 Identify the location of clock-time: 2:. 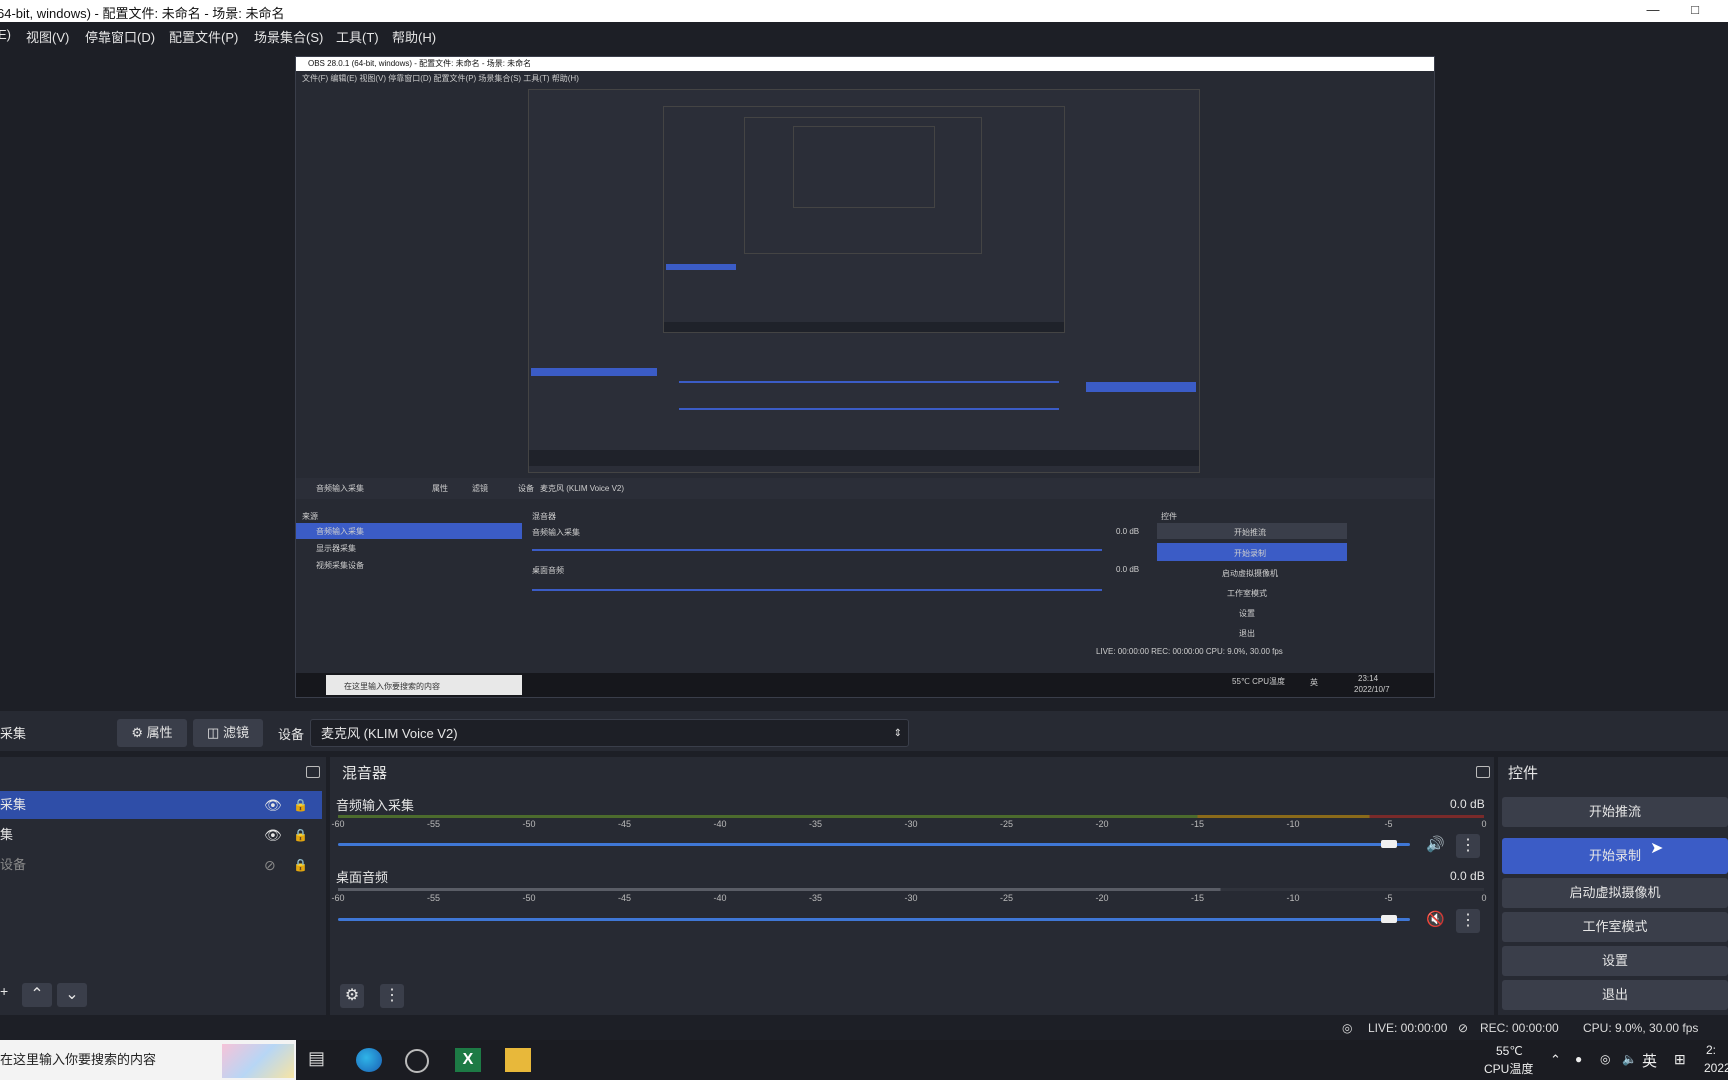
(1711, 1050).